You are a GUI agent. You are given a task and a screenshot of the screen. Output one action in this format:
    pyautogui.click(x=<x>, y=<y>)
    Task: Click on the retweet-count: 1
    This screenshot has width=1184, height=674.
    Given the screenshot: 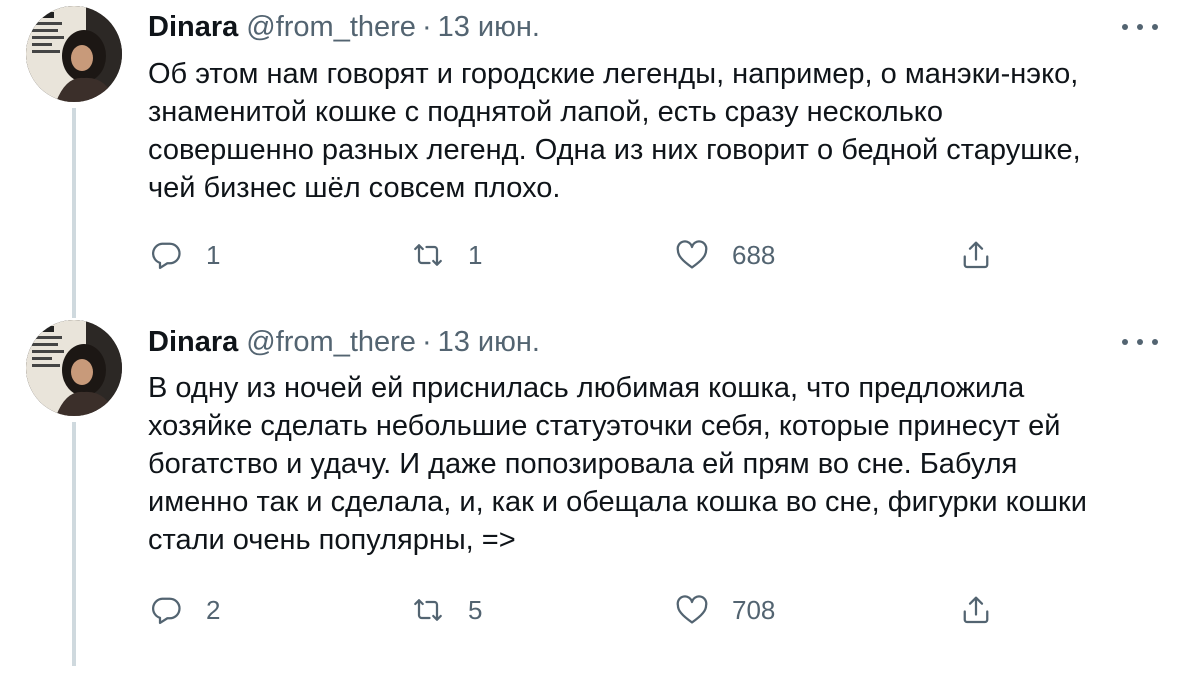 What is the action you would take?
    pyautogui.click(x=475, y=254)
    